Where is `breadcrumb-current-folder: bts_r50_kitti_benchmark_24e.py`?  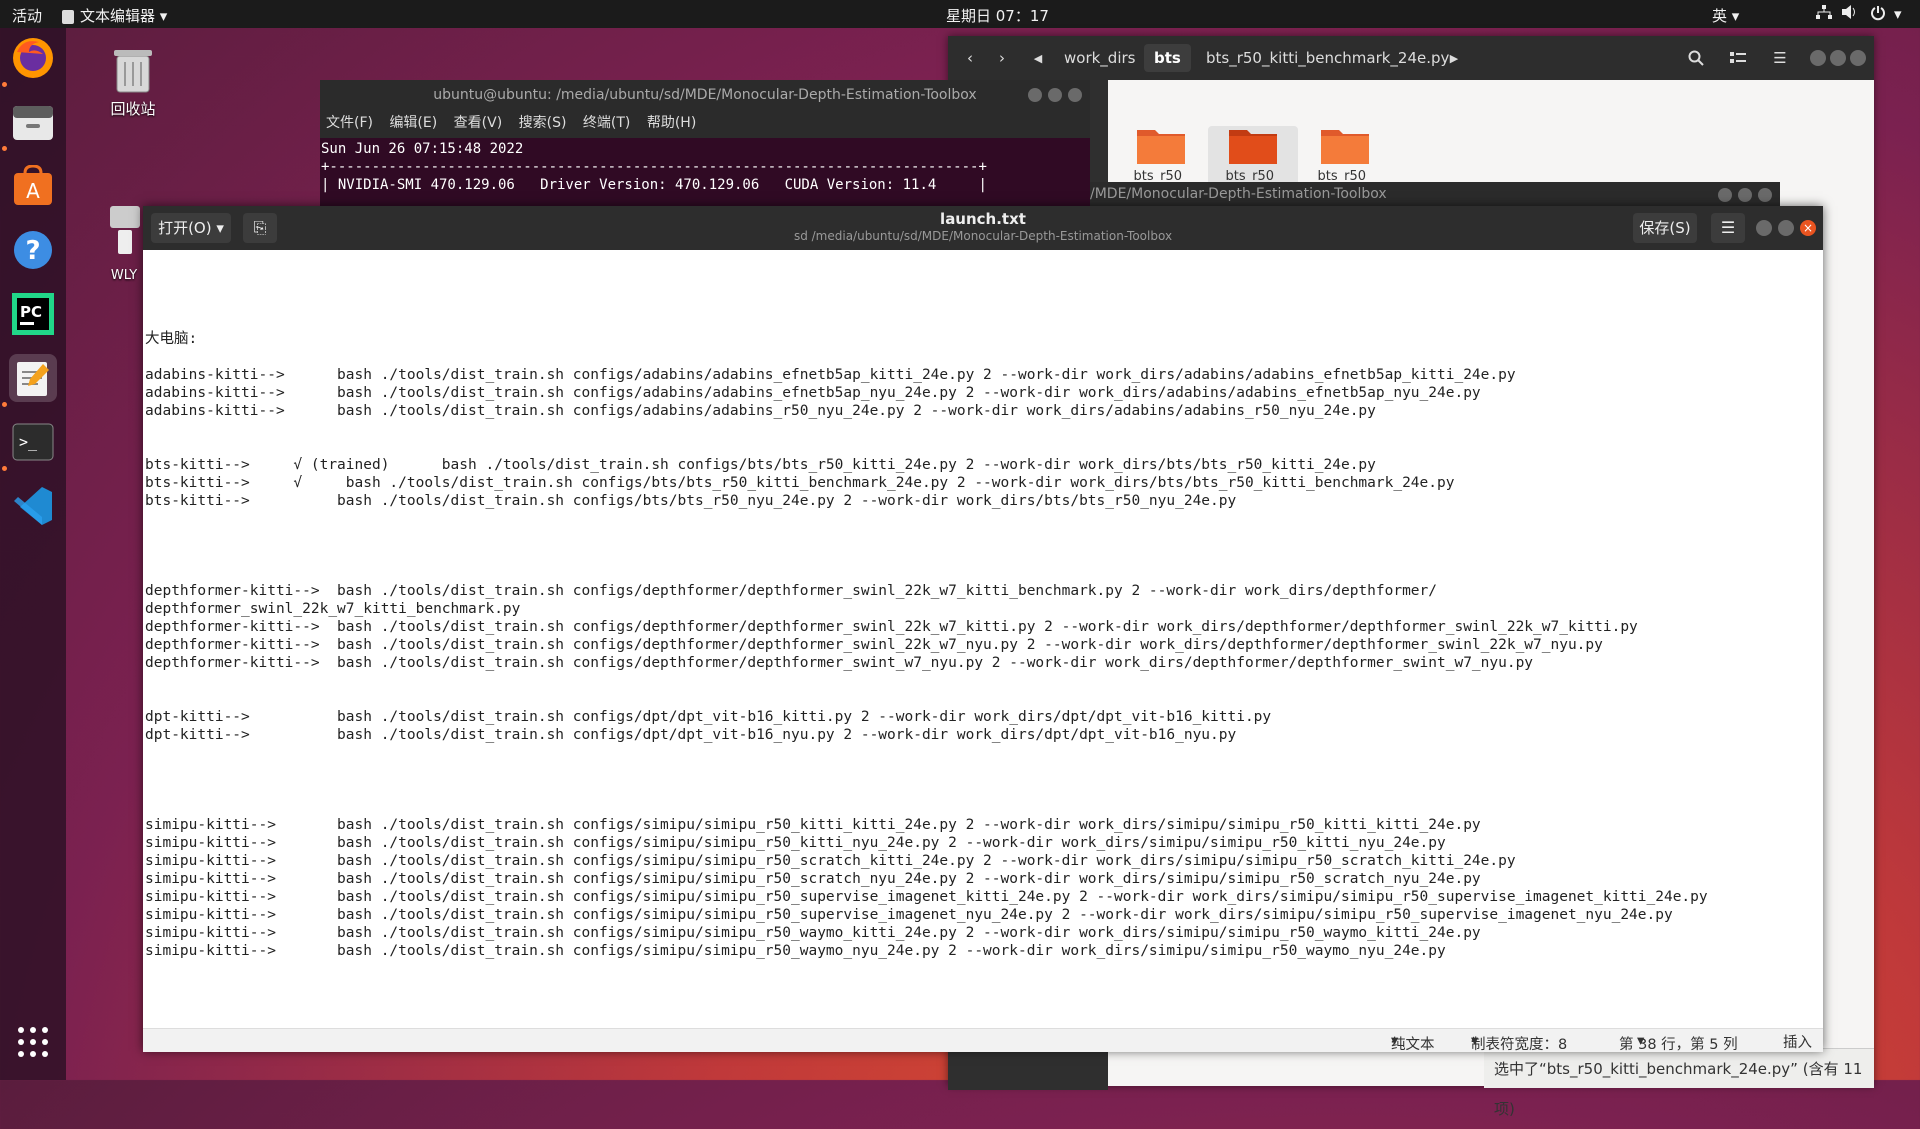 breadcrumb-current-folder: bts_r50_kitti_benchmark_24e.py is located at coordinates (1327, 58).